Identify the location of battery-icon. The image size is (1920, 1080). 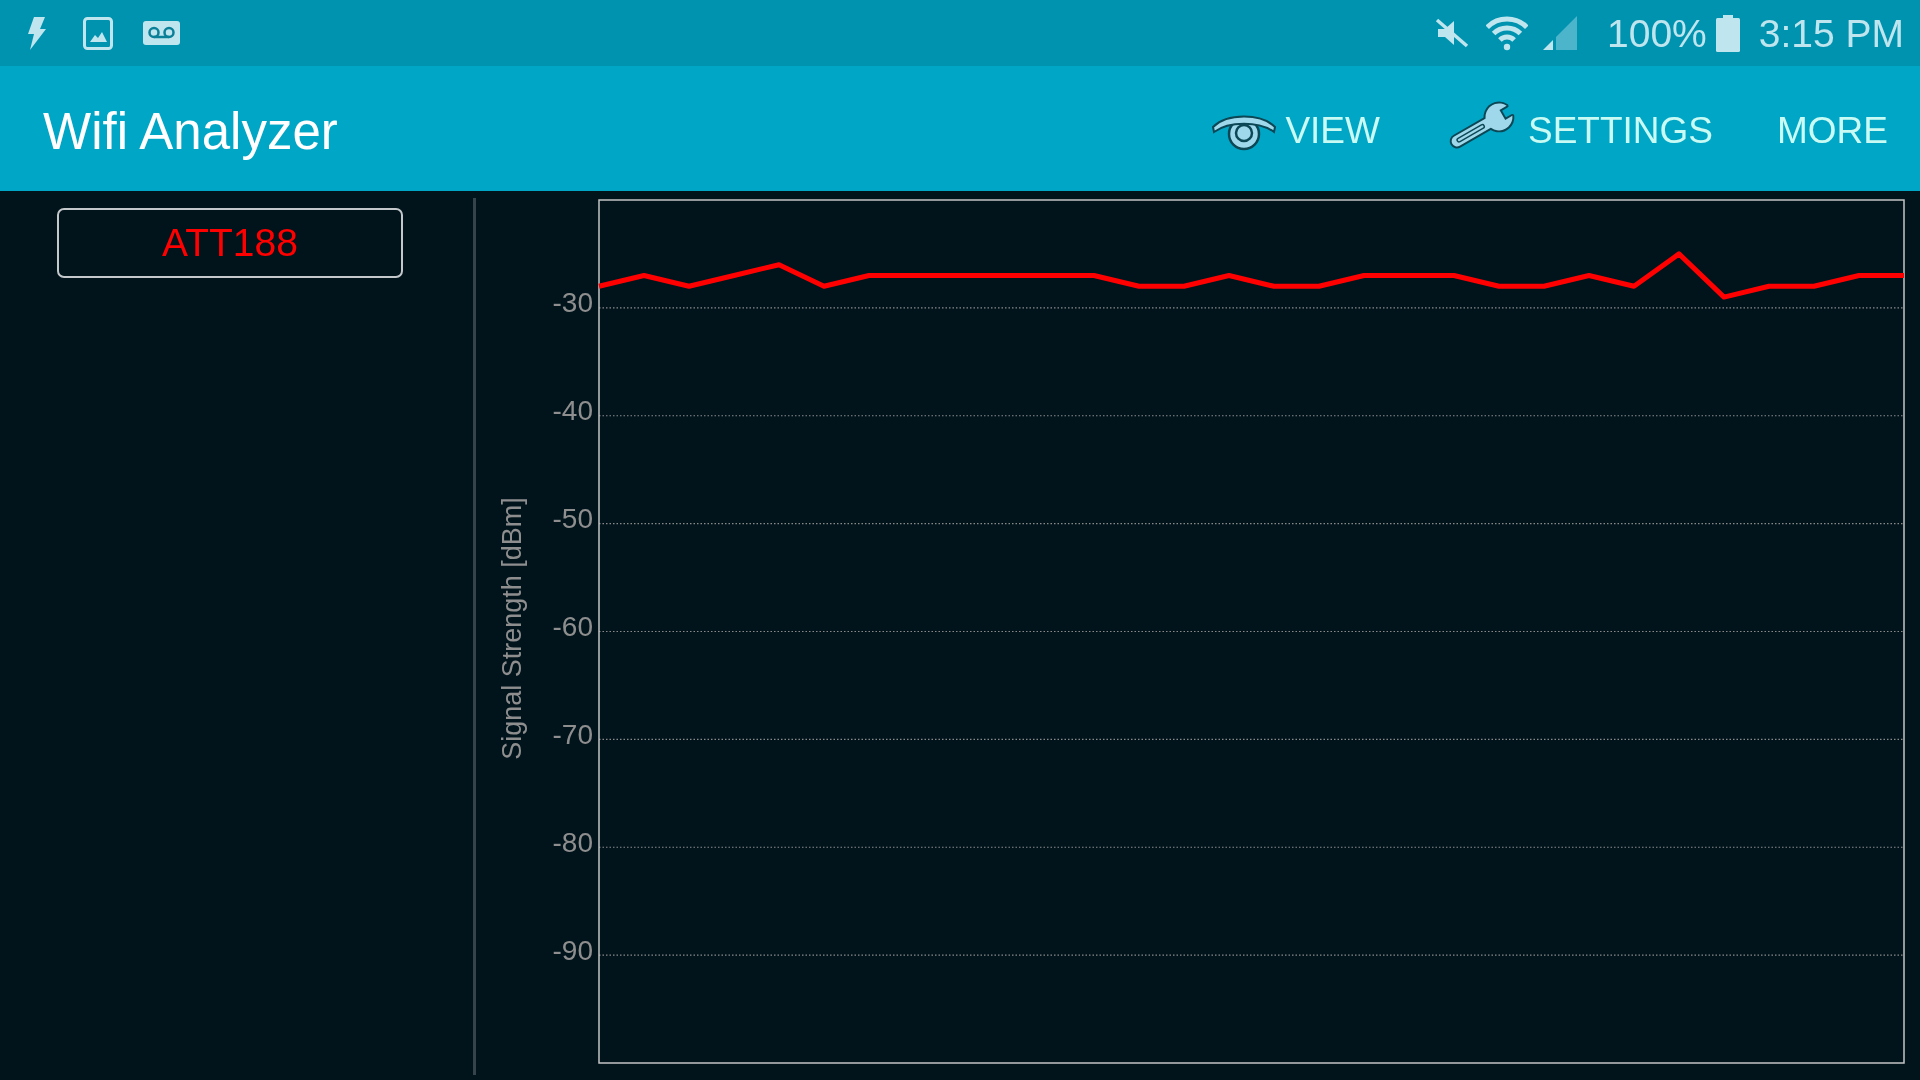
(1727, 33).